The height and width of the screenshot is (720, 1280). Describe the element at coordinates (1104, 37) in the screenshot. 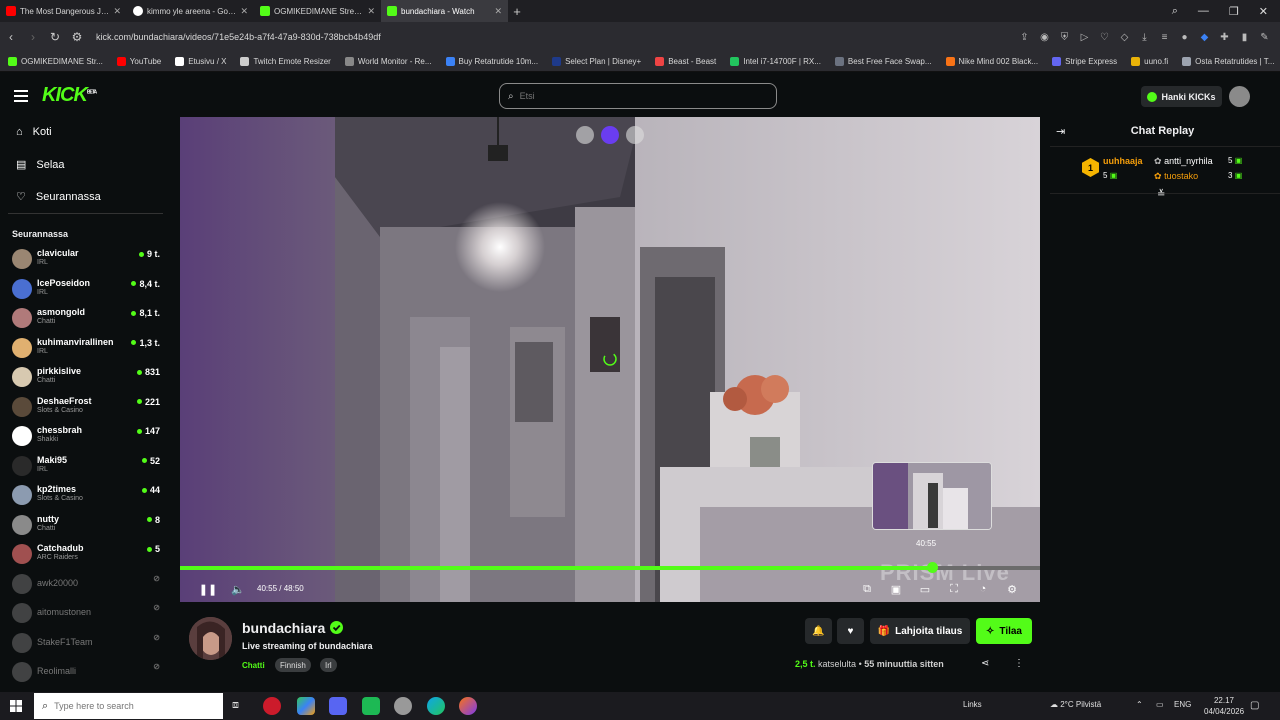

I see `heart-icon: ♡` at that location.